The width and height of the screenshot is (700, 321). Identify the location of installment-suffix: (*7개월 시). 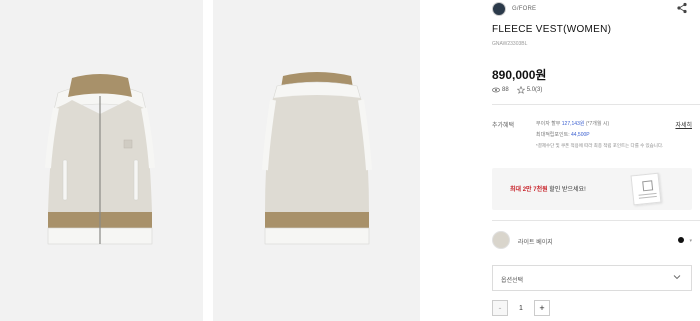
(597, 124).